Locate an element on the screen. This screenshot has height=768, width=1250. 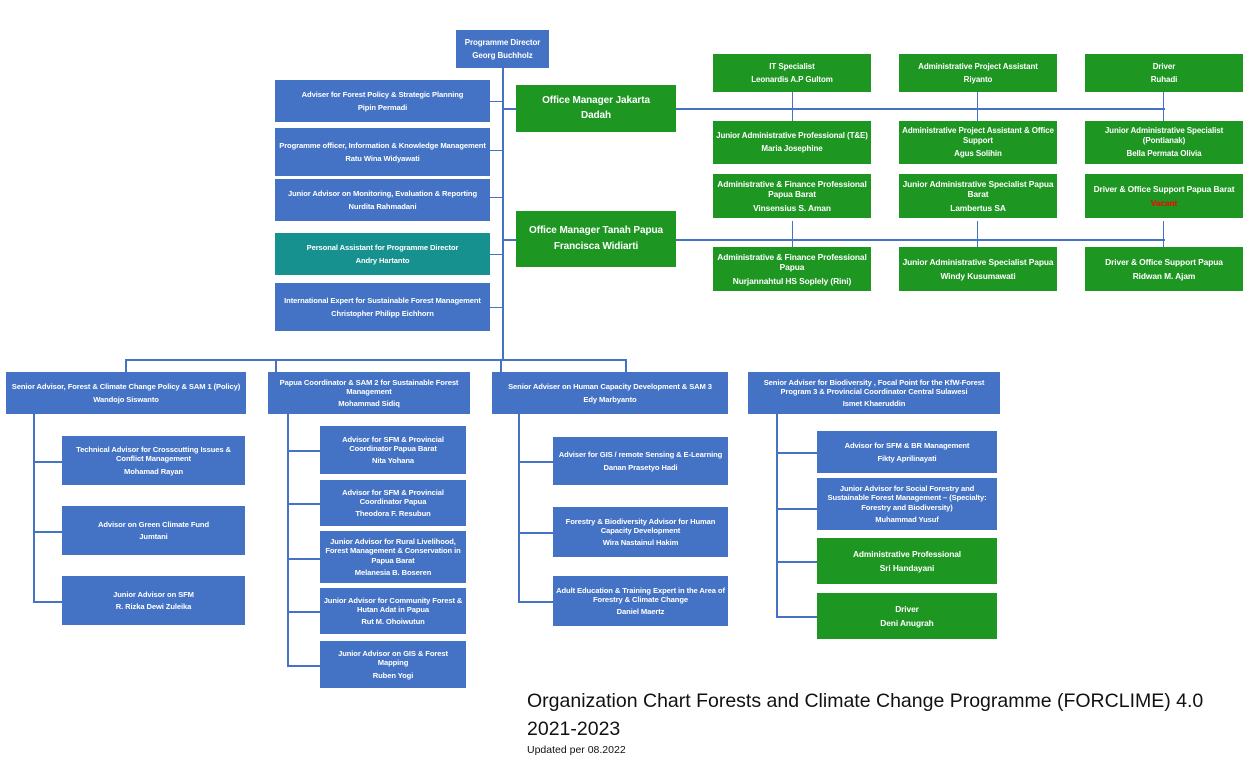
node-person: Deni Anugrah is located at coordinates (907, 622).